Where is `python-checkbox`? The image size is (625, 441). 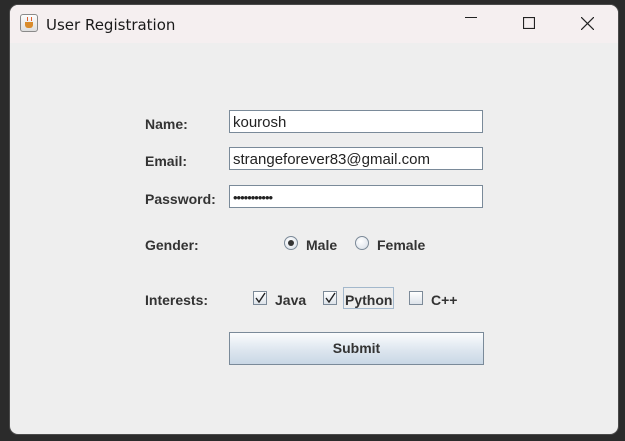 python-checkbox is located at coordinates (330, 298).